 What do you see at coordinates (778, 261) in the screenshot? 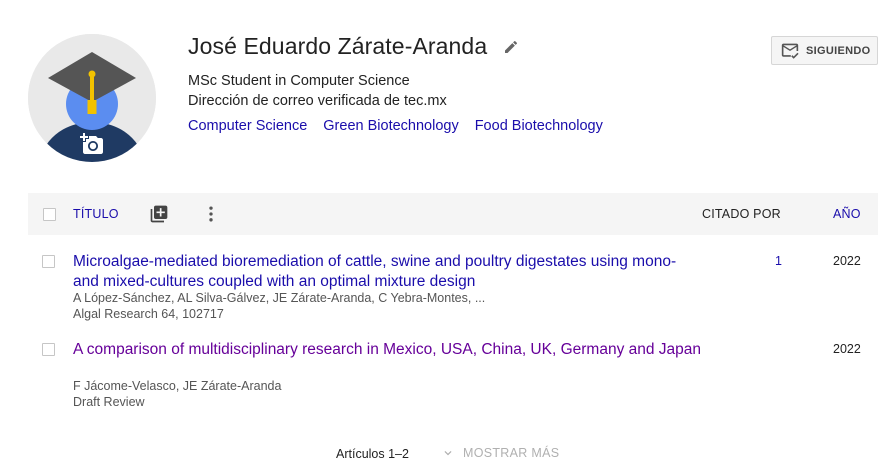
I see `article-cited-by-link: 1` at bounding box center [778, 261].